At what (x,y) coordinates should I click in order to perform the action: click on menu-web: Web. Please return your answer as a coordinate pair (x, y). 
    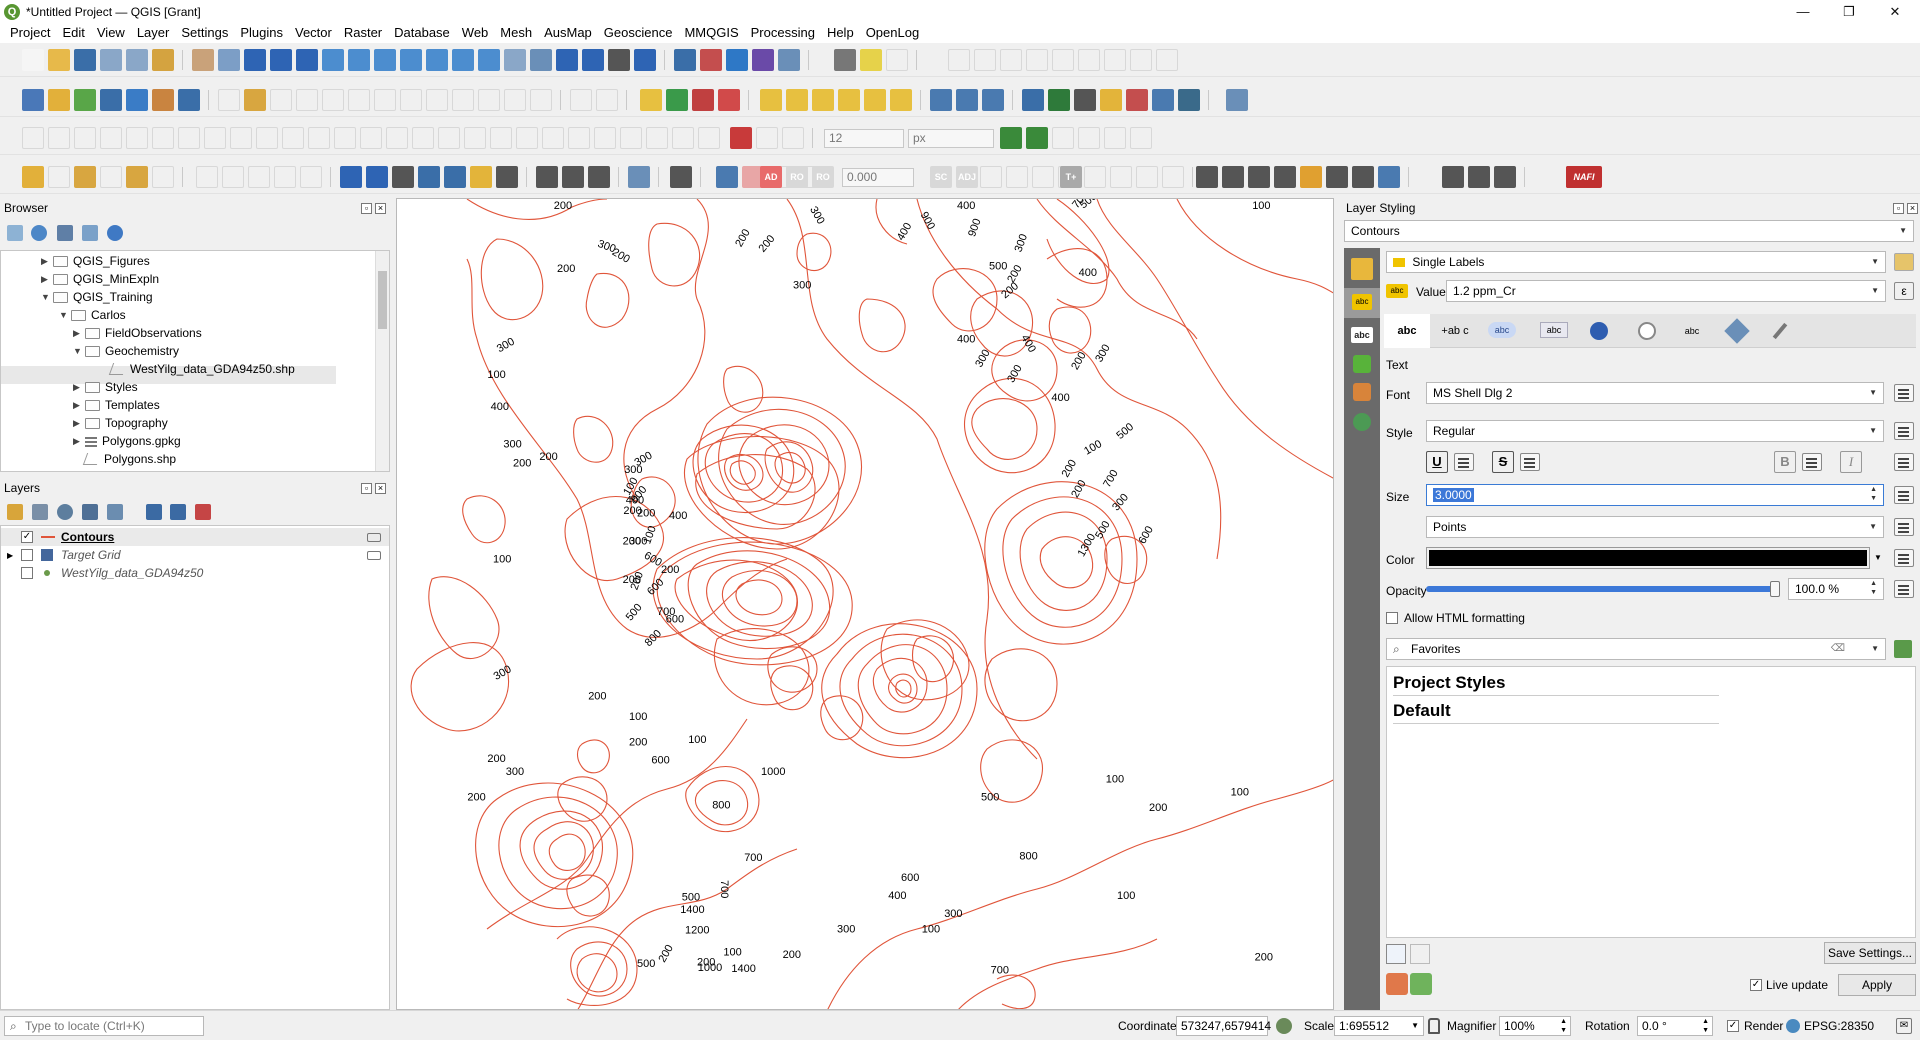
    Looking at the image, I should click on (475, 33).